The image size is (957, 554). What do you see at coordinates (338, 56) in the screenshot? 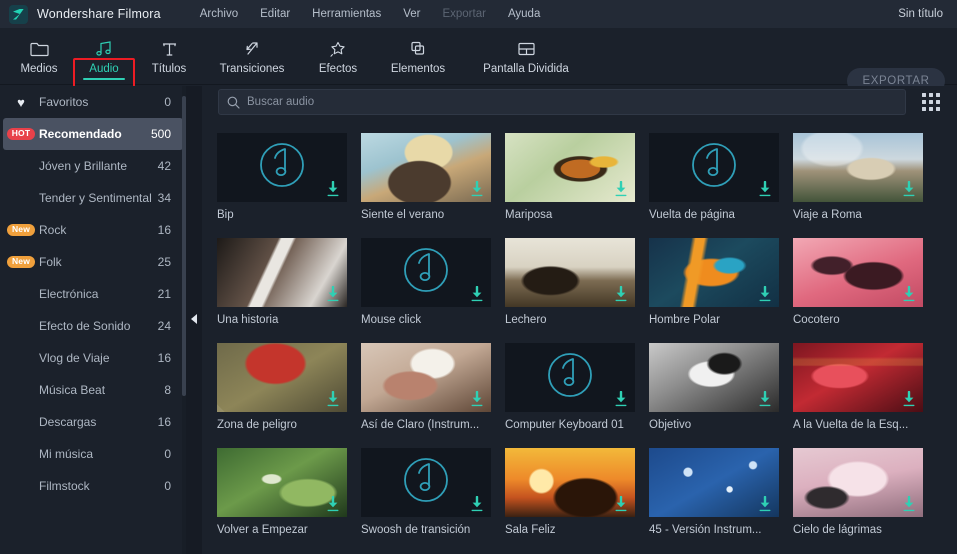
I see `tab-efectos: Efectos` at bounding box center [338, 56].